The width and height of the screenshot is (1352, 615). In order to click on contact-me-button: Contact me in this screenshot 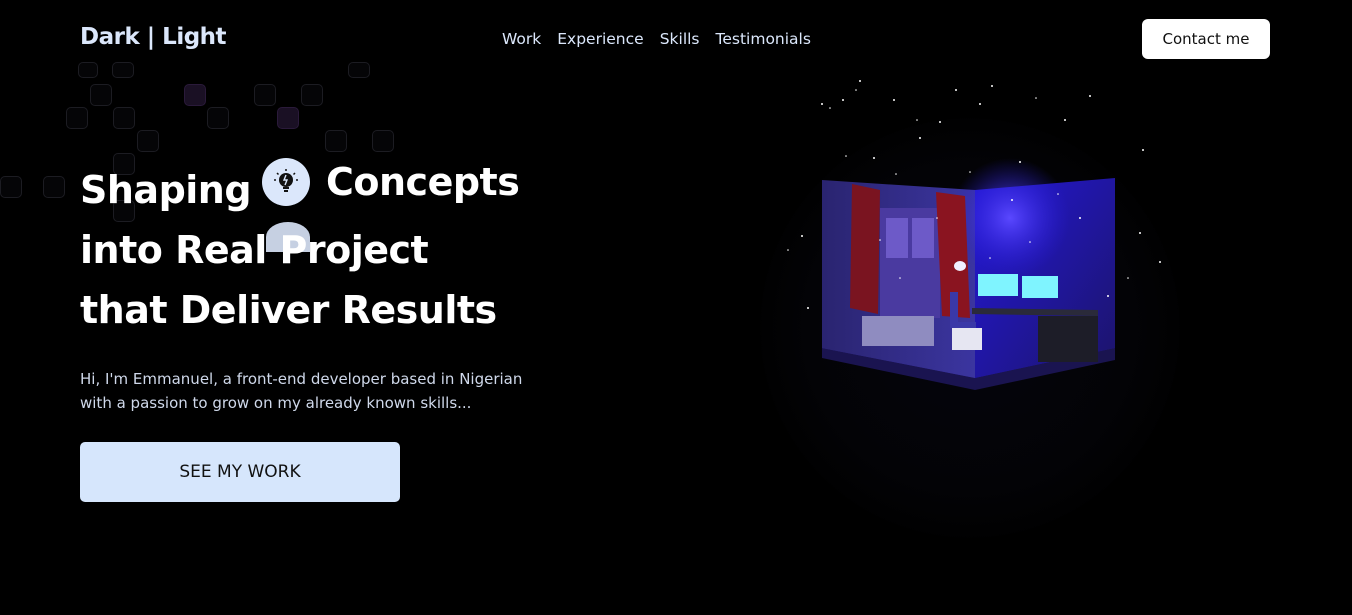, I will do `click(1206, 39)`.